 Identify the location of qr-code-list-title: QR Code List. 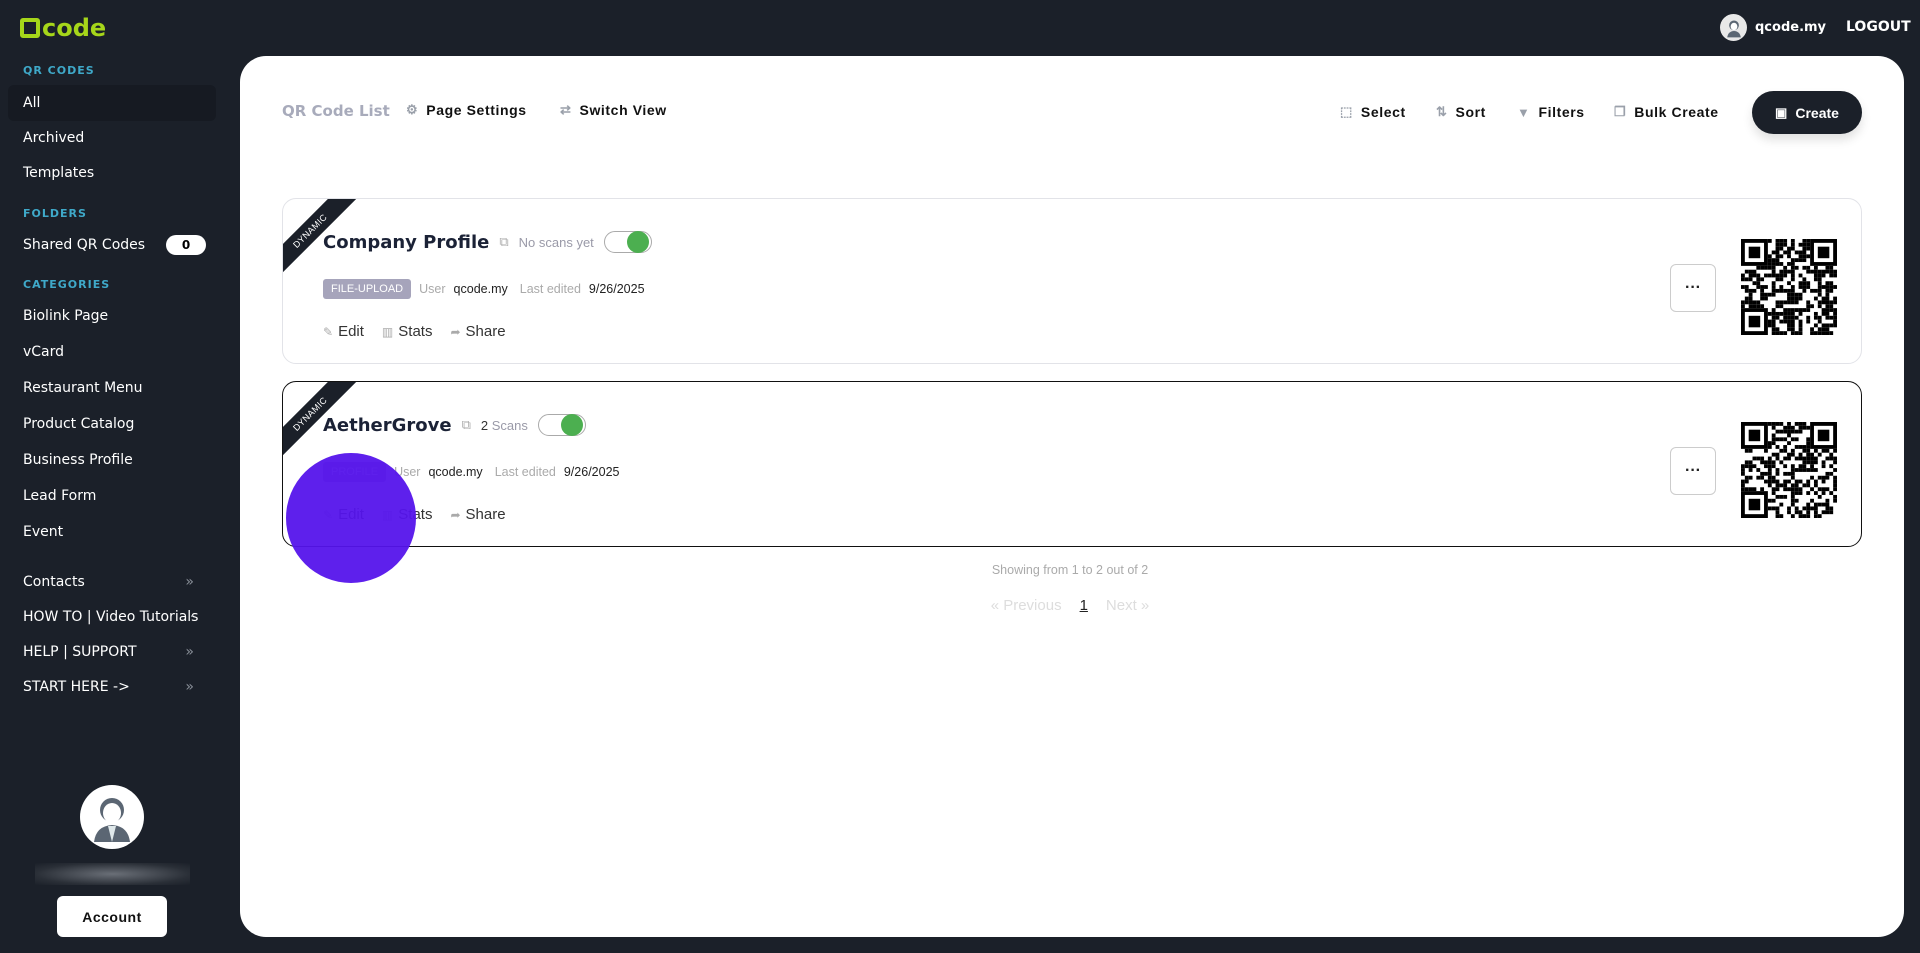
(336, 111).